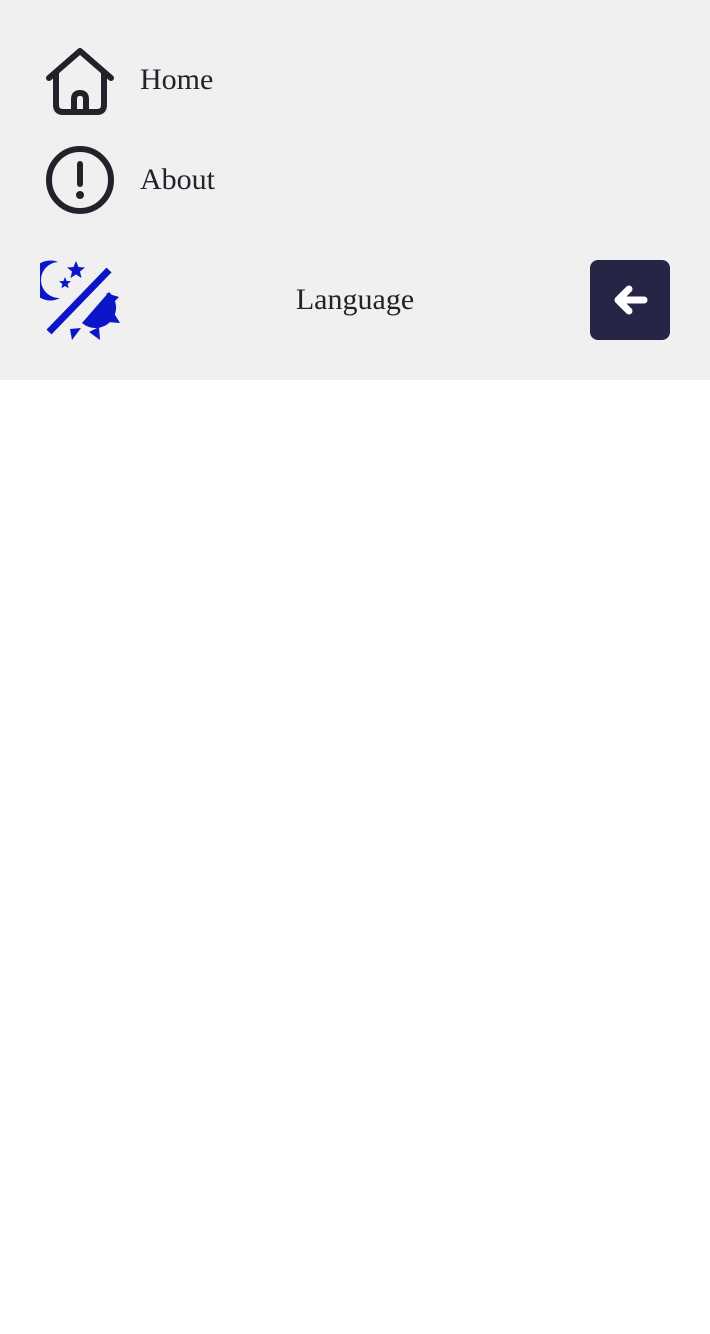  What do you see at coordinates (80, 180) in the screenshot?
I see `info-exclamation-icon` at bounding box center [80, 180].